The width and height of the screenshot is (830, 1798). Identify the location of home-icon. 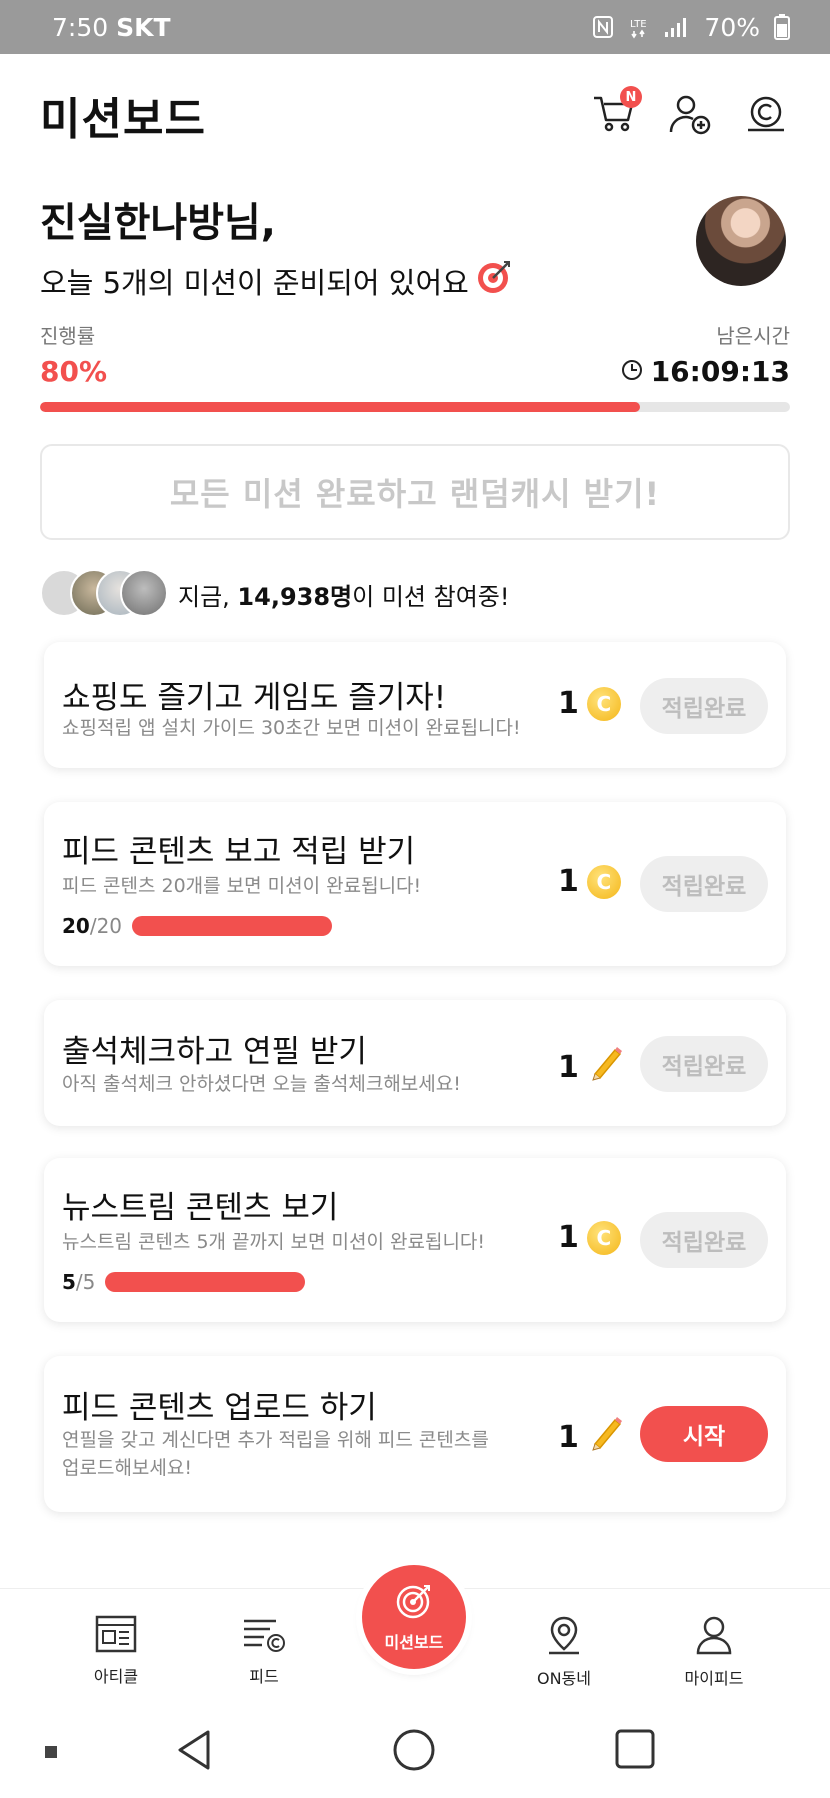
(414, 1752).